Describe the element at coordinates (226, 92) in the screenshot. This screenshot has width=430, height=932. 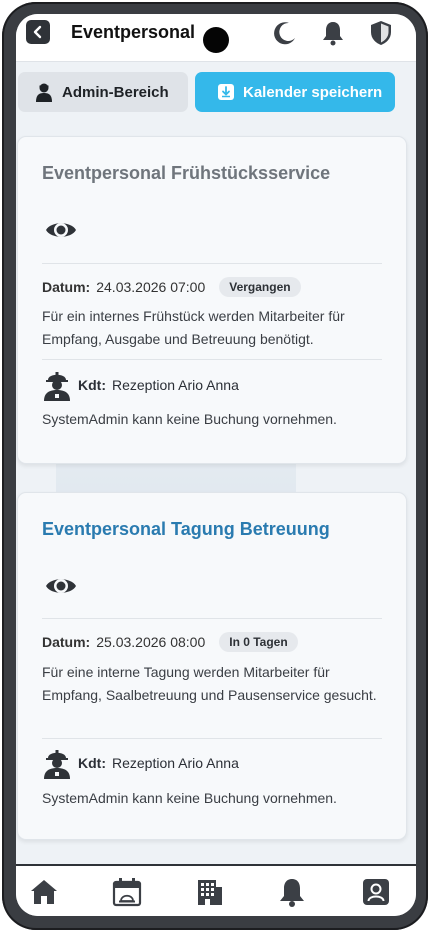
I see `download-icon` at that location.